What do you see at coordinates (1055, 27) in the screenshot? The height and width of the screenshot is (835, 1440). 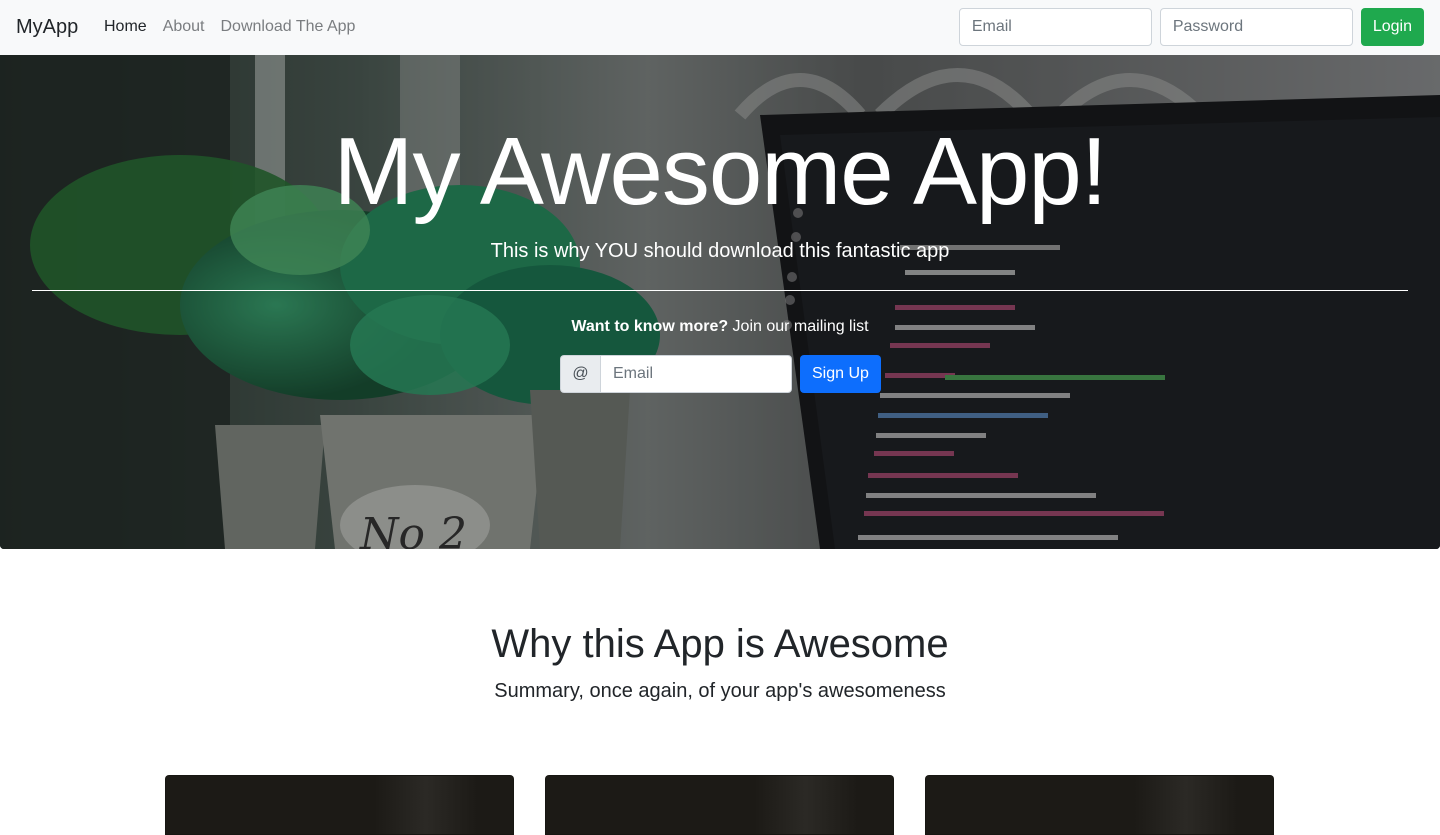 I see `login-email-input` at bounding box center [1055, 27].